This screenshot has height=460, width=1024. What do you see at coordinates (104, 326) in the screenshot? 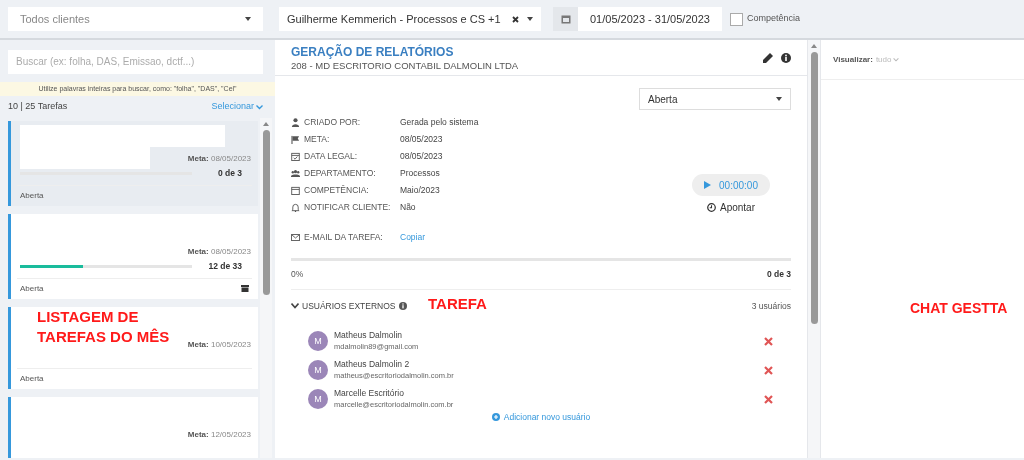
I see `annotation-label: LISTAGEM DE TAREFAS DO MÊS` at bounding box center [104, 326].